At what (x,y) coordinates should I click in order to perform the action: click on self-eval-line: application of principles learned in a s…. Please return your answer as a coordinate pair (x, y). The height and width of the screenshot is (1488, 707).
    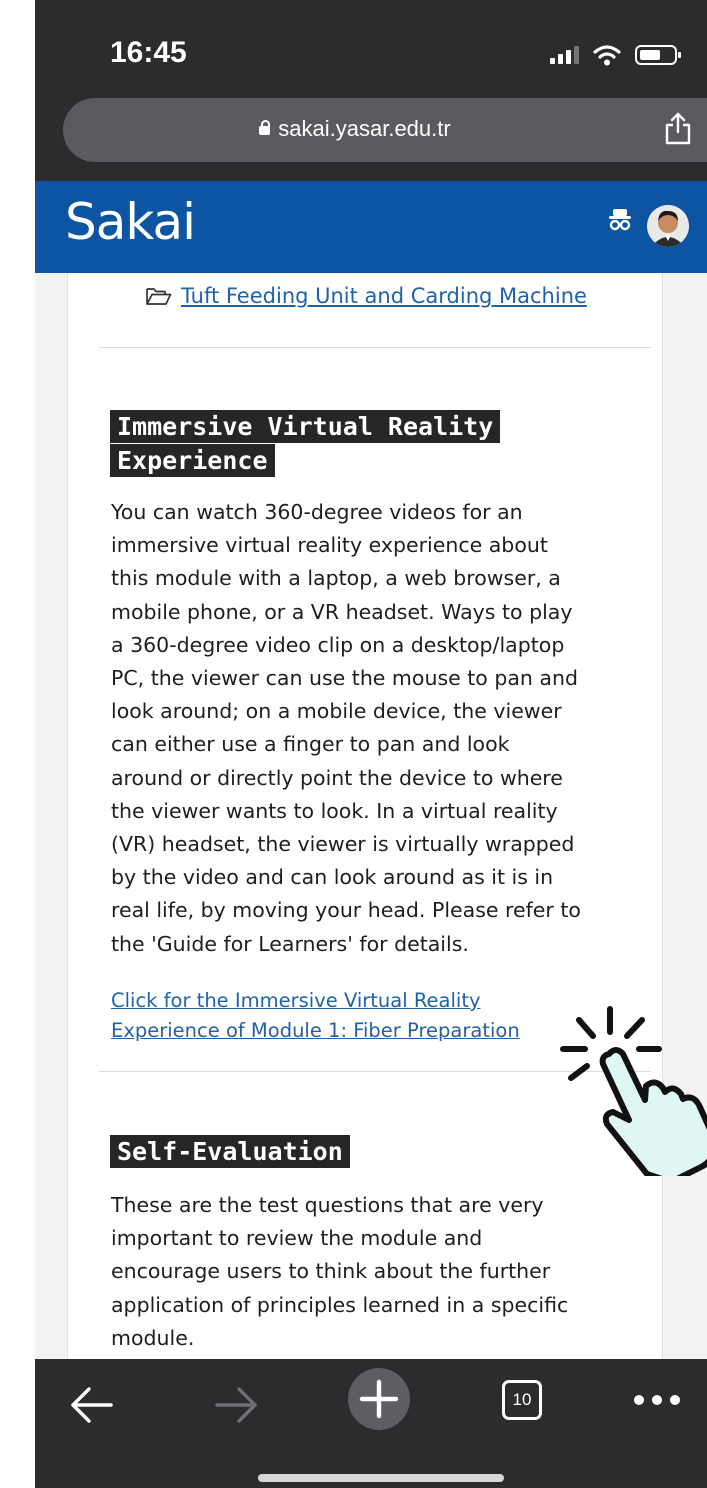
    Looking at the image, I should click on (340, 1304).